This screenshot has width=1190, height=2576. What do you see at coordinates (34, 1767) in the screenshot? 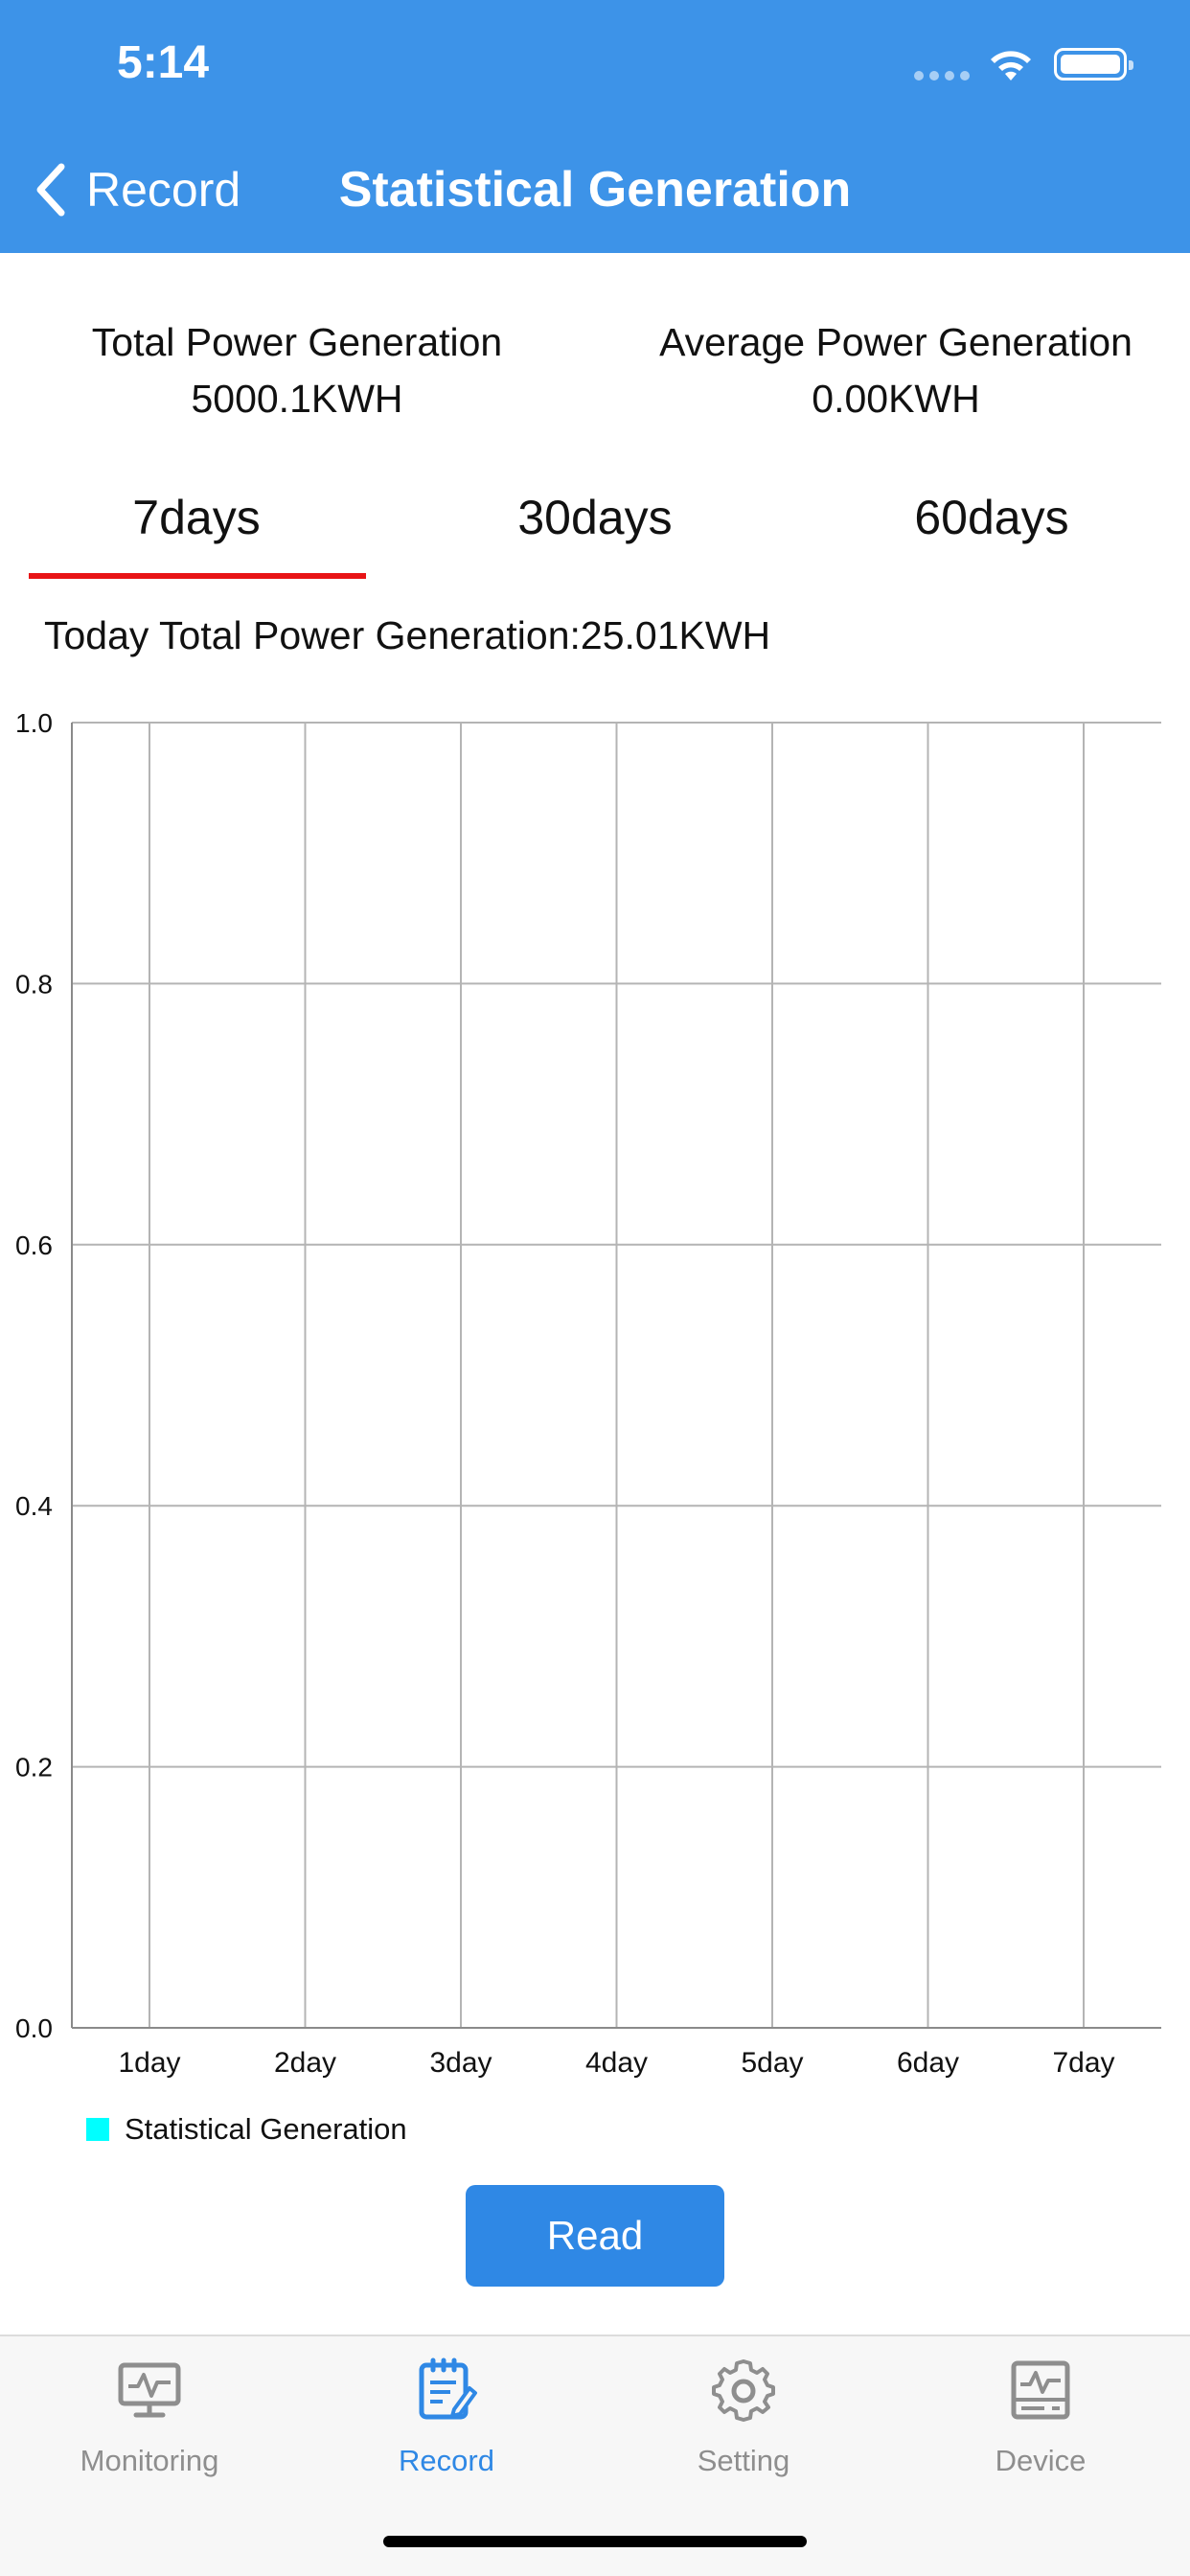
I see `y-tick-label: 0.2` at bounding box center [34, 1767].